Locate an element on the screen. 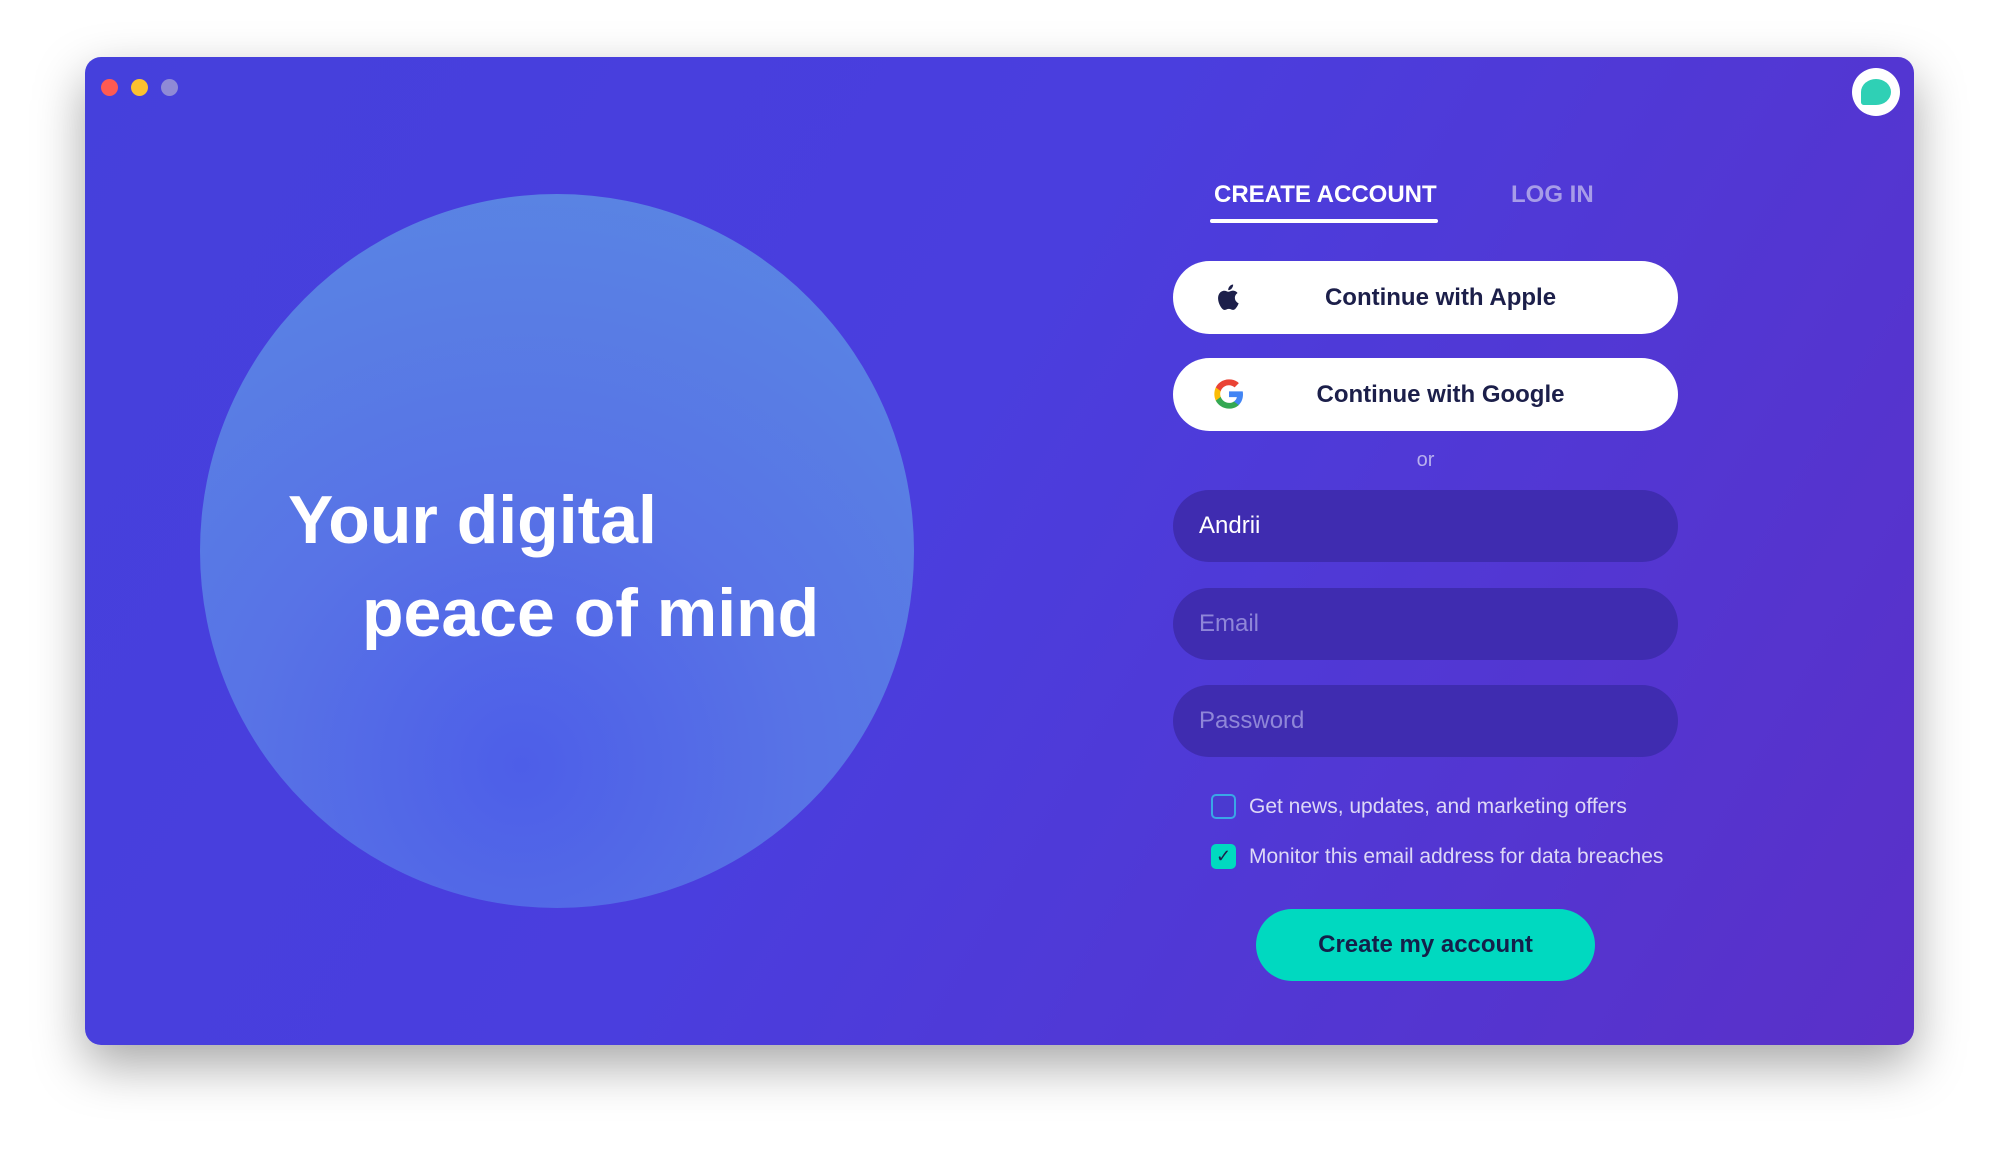 This screenshot has height=1158, width=1999. continue-with-apple-button: Continue with Apple is located at coordinates (1425, 297).